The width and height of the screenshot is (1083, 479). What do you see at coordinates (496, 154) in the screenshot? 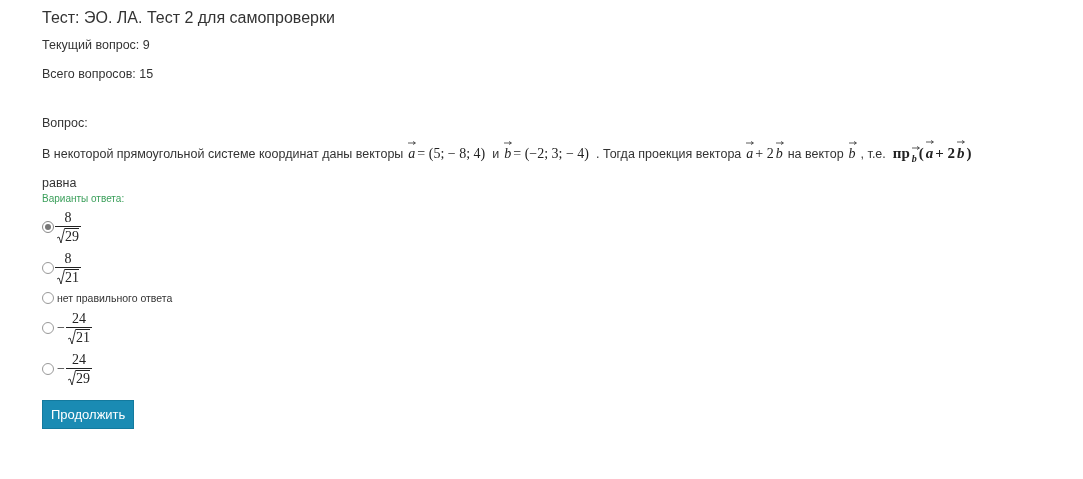
I see `question-text: и` at bounding box center [496, 154].